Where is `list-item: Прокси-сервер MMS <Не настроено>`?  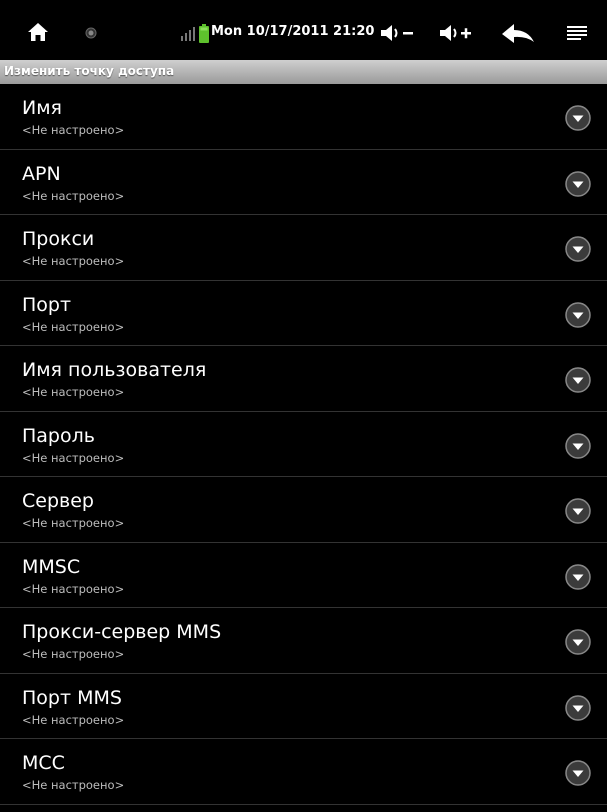 list-item: Прокси-сервер MMS <Не настроено> is located at coordinates (303, 641).